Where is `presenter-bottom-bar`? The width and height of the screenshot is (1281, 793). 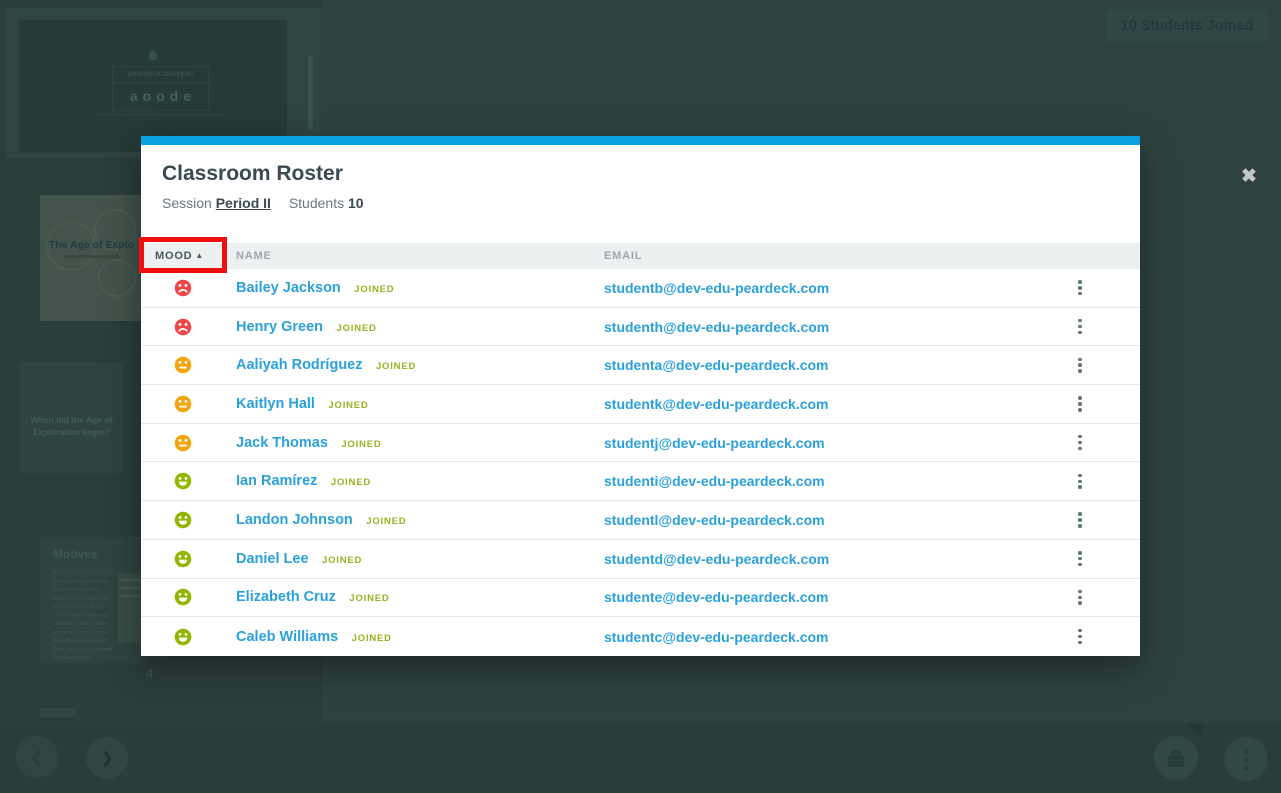 presenter-bottom-bar is located at coordinates (640, 758).